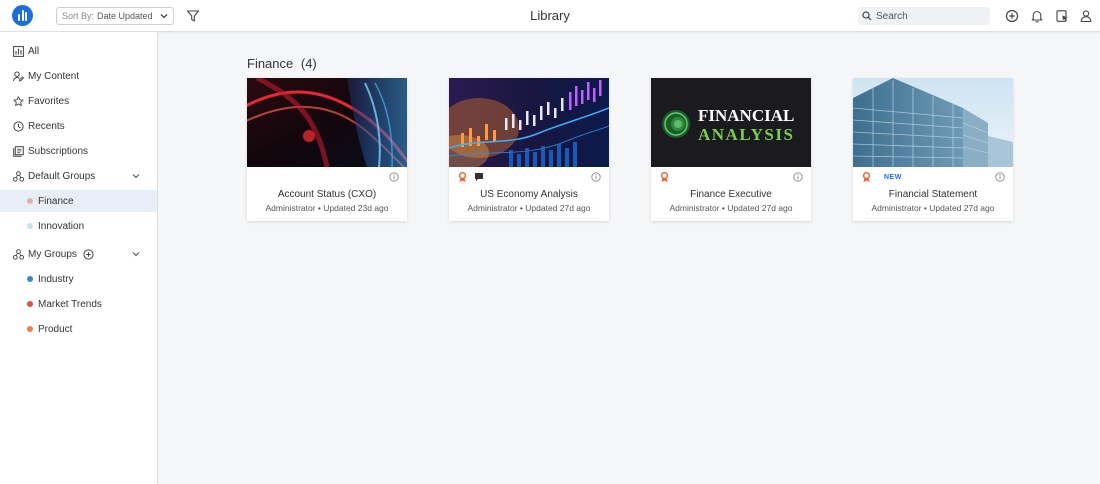  Describe the element at coordinates (78, 101) in the screenshot. I see `sidebar-item-favorites: Favorites` at that location.